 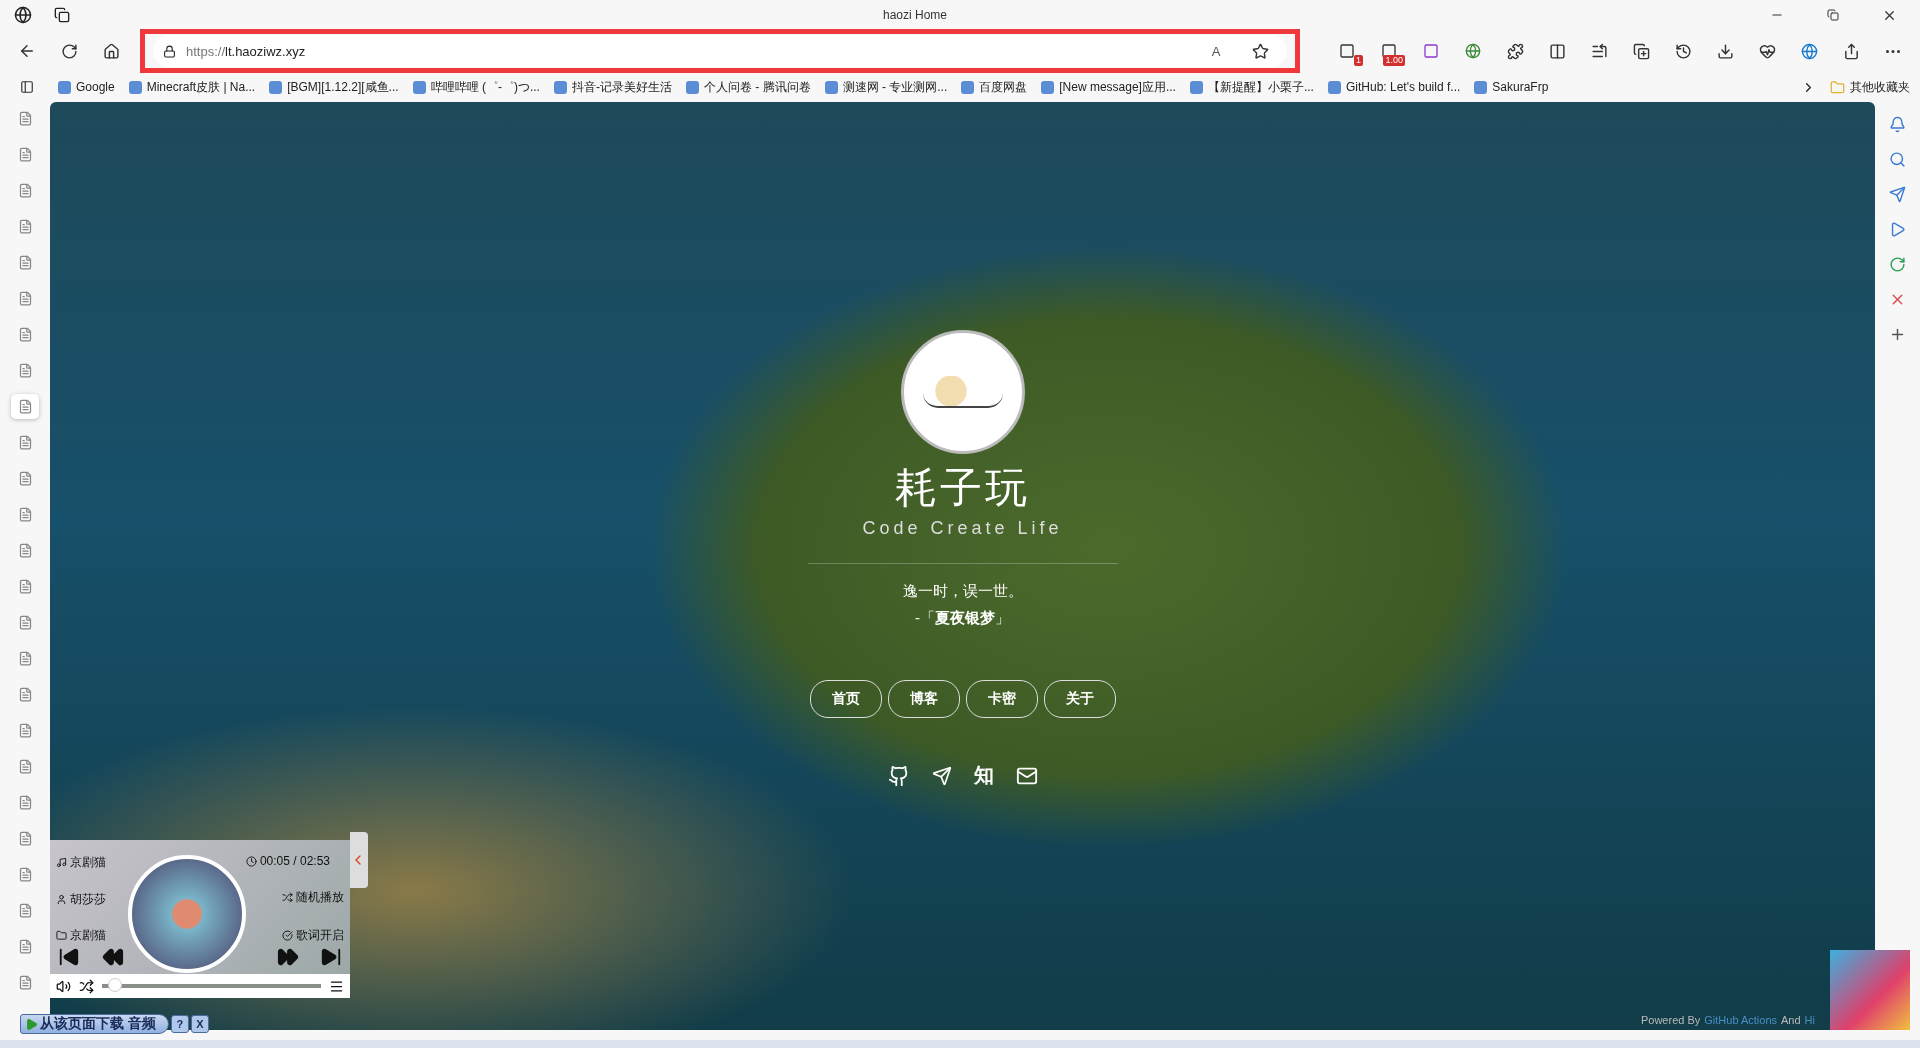 What do you see at coordinates (69, 51) in the screenshot?
I see `refresh-icon` at bounding box center [69, 51].